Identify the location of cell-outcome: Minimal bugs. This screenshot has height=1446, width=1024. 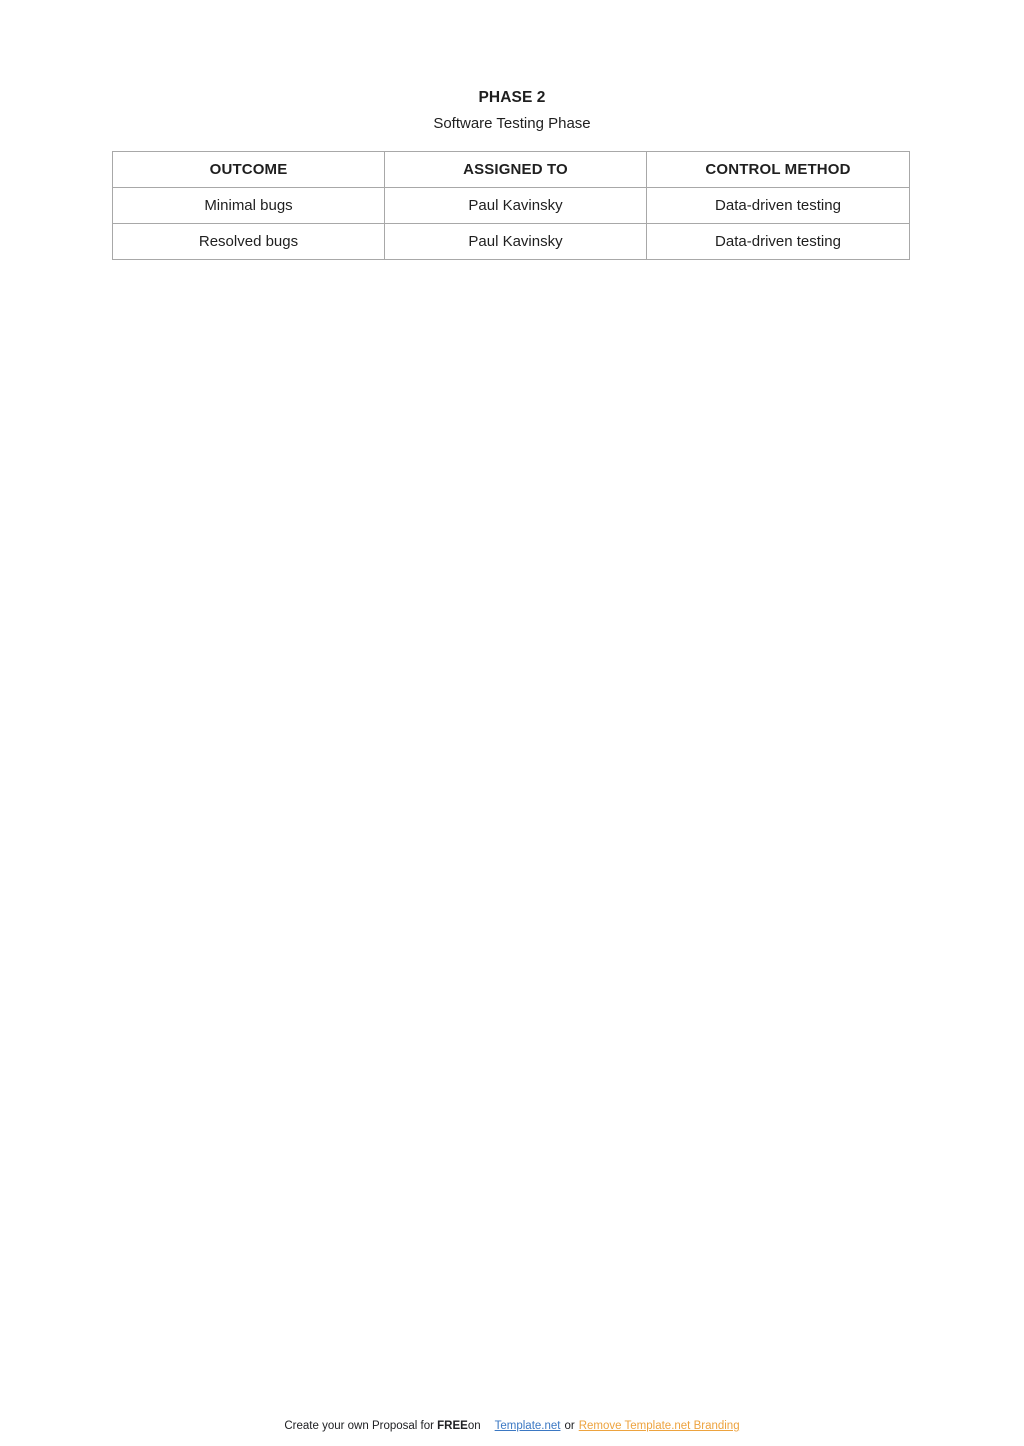
(248, 205).